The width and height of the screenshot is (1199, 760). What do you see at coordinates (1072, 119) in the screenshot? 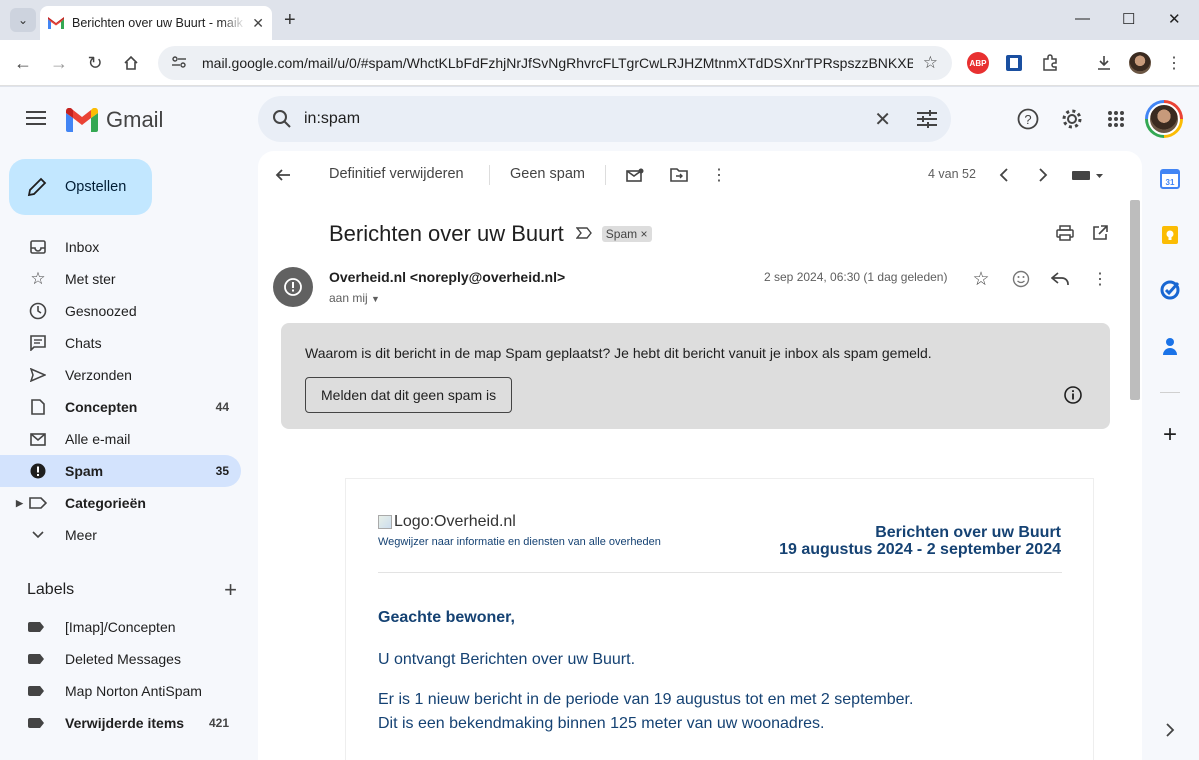
I see `settings-gear-icon` at bounding box center [1072, 119].